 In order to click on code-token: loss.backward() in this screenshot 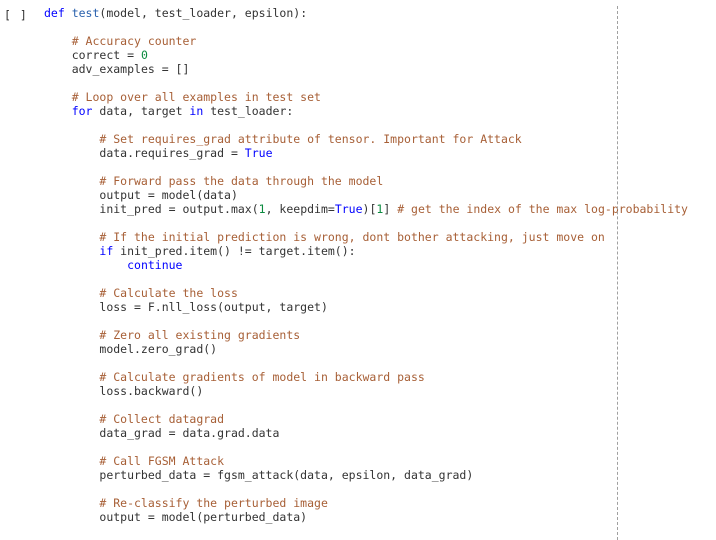, I will do `click(151, 391)`.